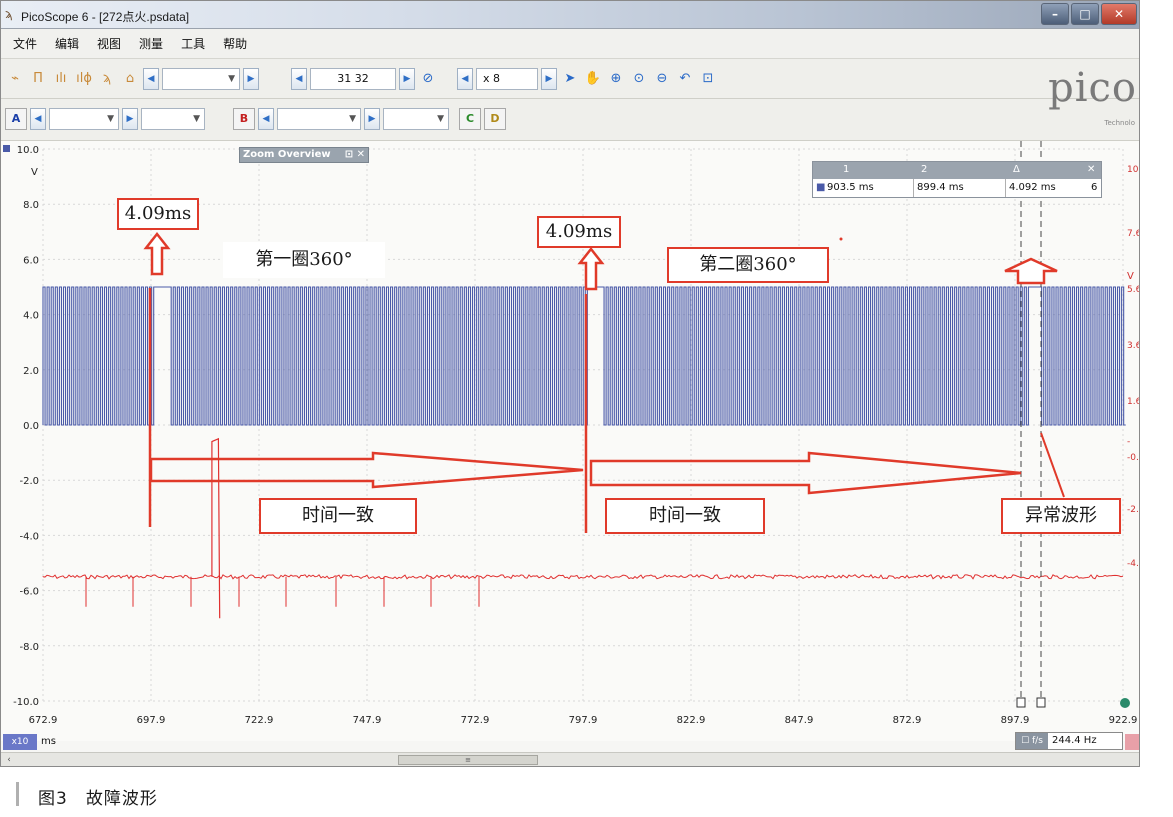  I want to click on buffer-overview-icon: ⊘, so click(428, 79).